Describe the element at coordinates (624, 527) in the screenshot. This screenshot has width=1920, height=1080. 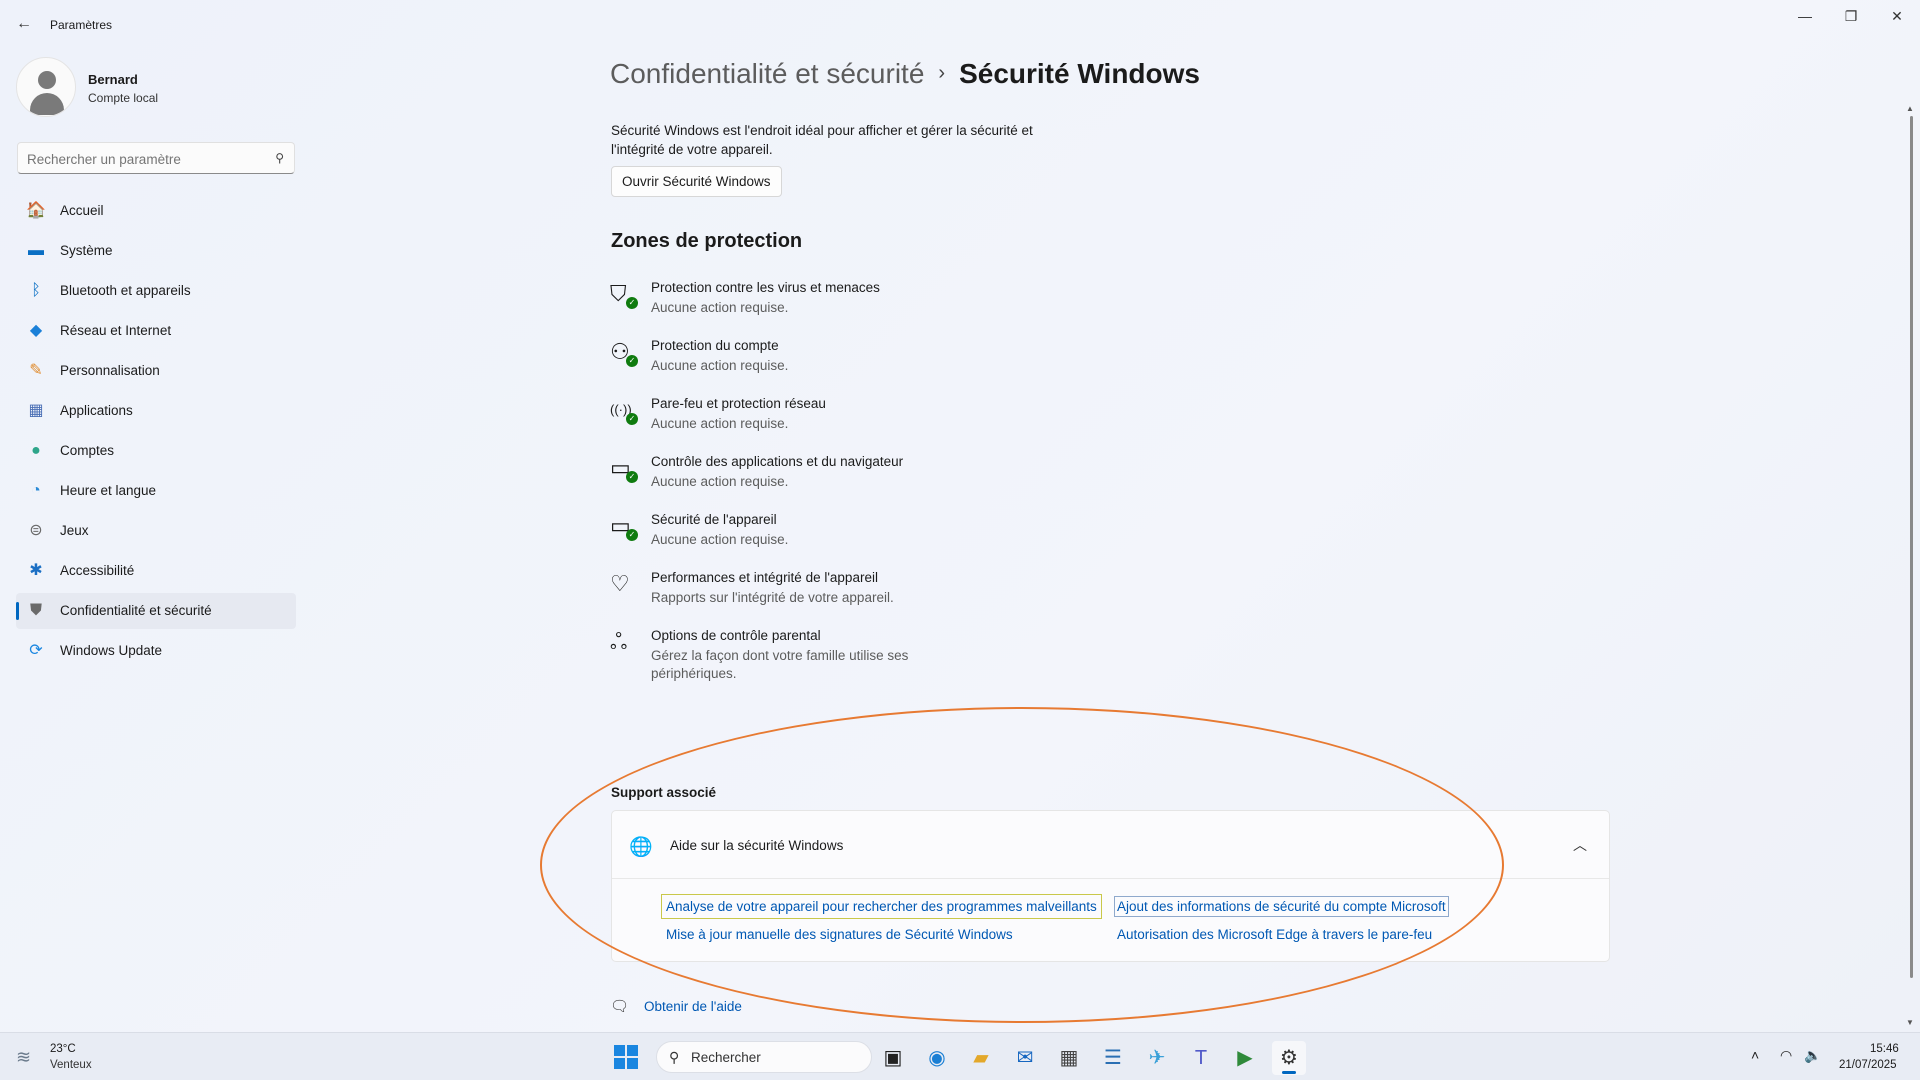
I see `device-security-icon: ▭ ✓` at that location.